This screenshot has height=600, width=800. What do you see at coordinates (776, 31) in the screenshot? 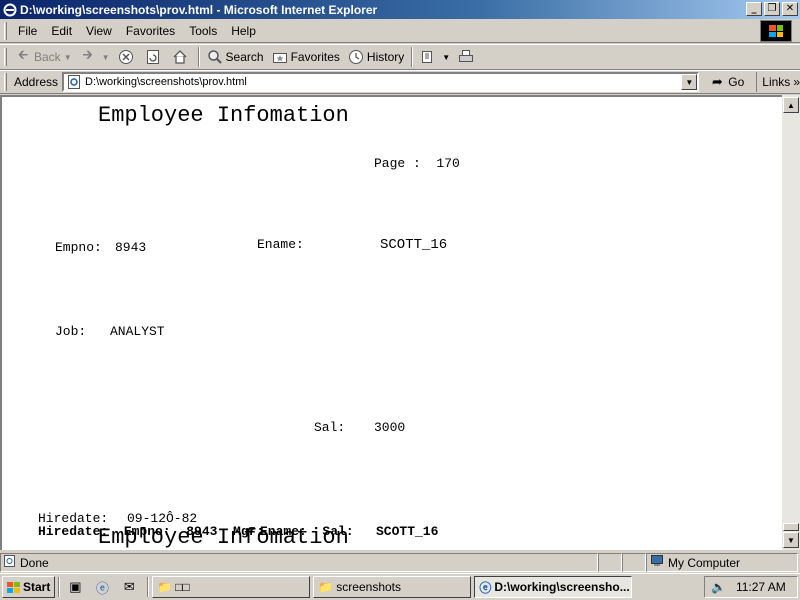
I see `windows-logo-icon` at bounding box center [776, 31].